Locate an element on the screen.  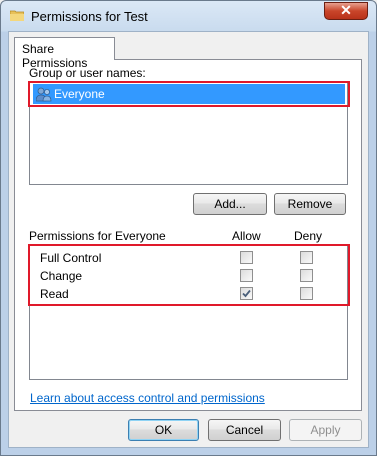
permission-name-read: Read is located at coordinates (54, 294).